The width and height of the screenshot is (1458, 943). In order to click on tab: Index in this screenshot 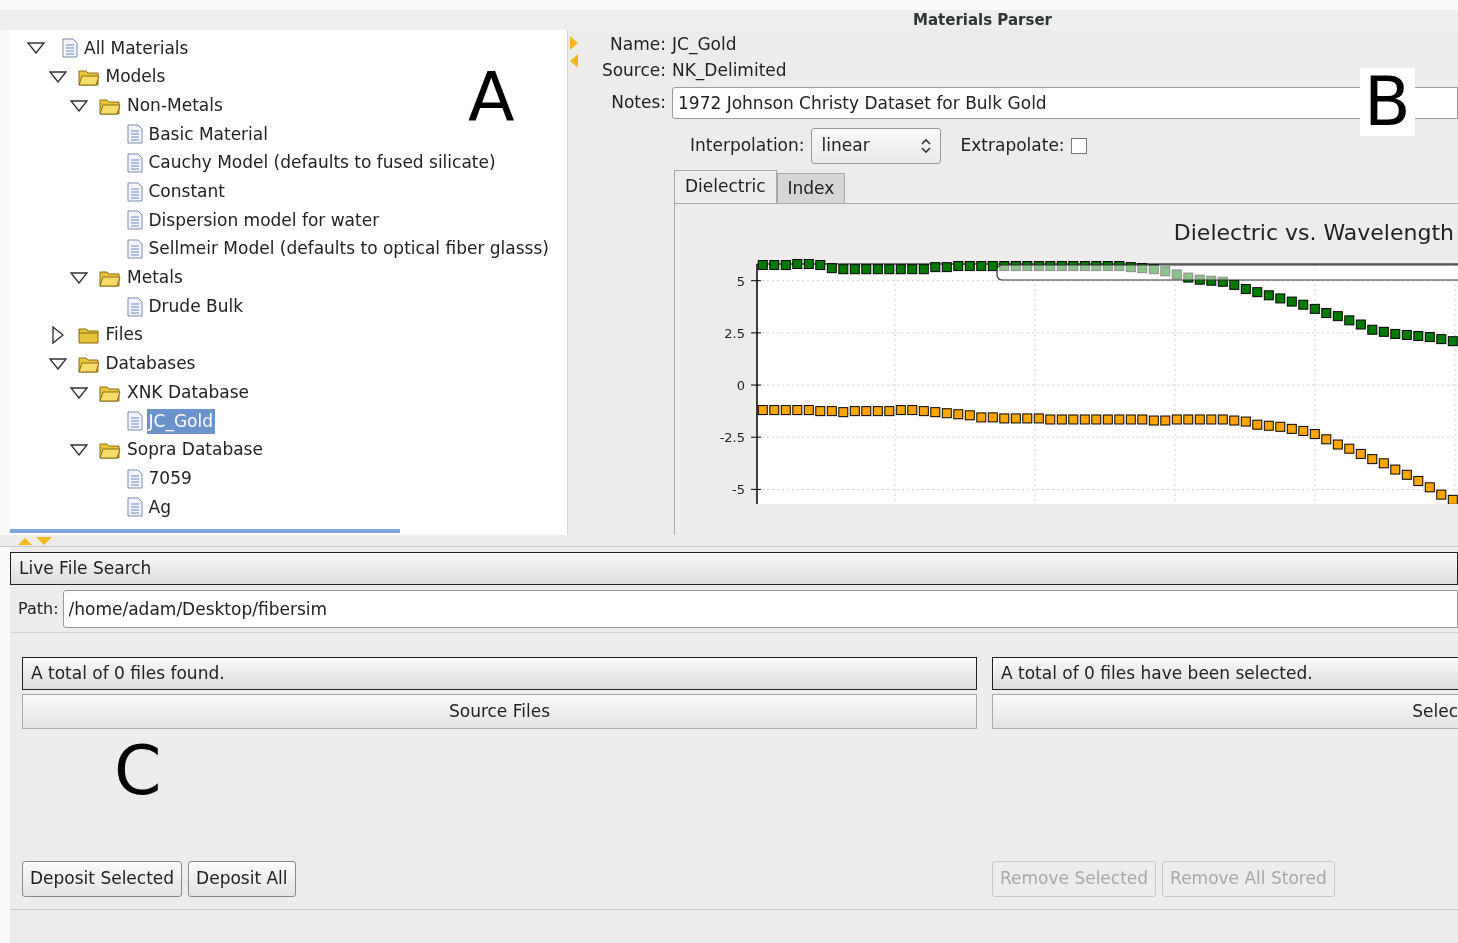, I will do `click(811, 188)`.